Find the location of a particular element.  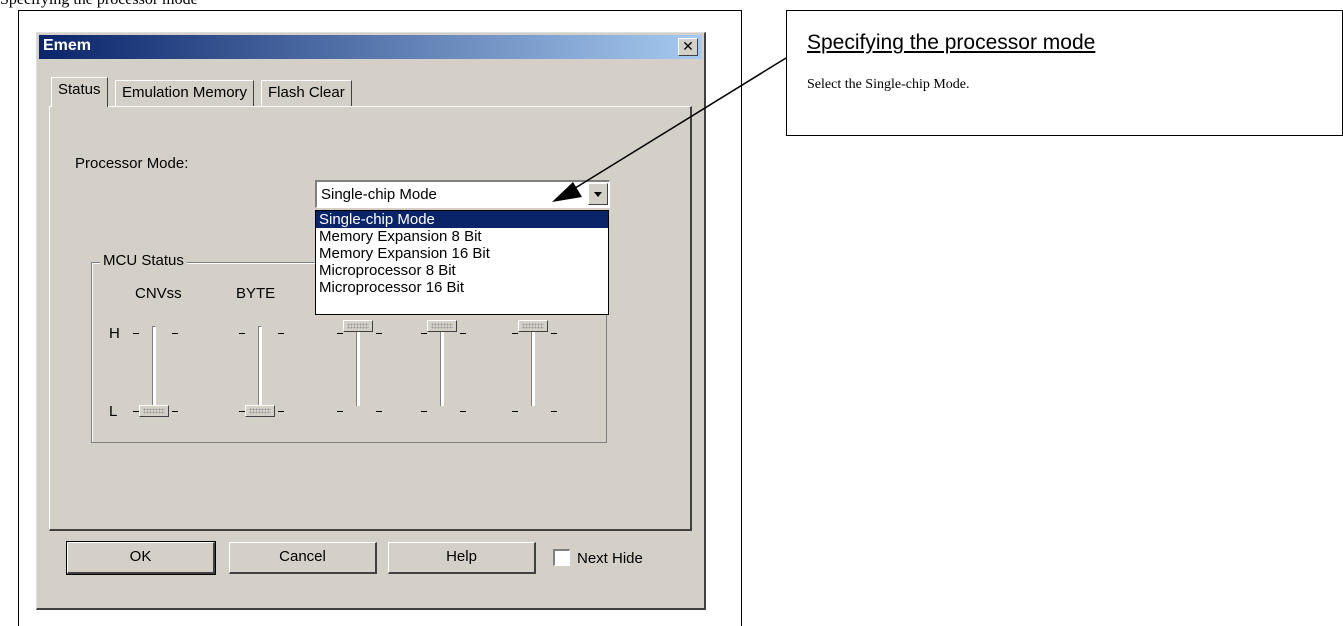

close-icon: ✕ is located at coordinates (688, 47).